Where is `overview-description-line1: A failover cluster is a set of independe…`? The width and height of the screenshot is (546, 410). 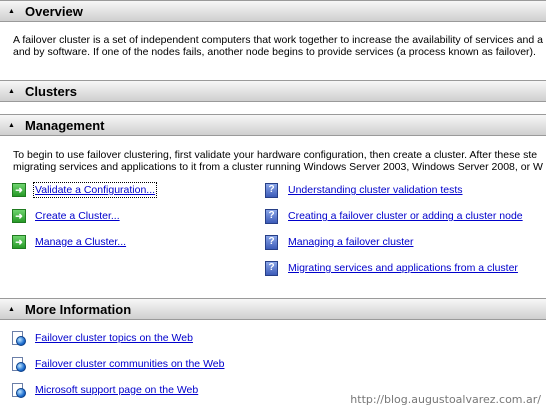
overview-description-line1: A failover cluster is a set of independe… is located at coordinates (278, 40).